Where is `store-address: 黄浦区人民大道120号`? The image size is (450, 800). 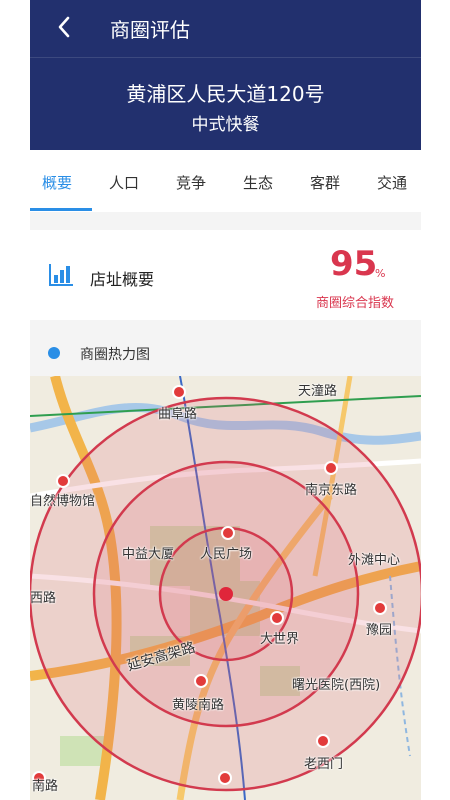
store-address: 黄浦区人民大道120号 is located at coordinates (225, 94).